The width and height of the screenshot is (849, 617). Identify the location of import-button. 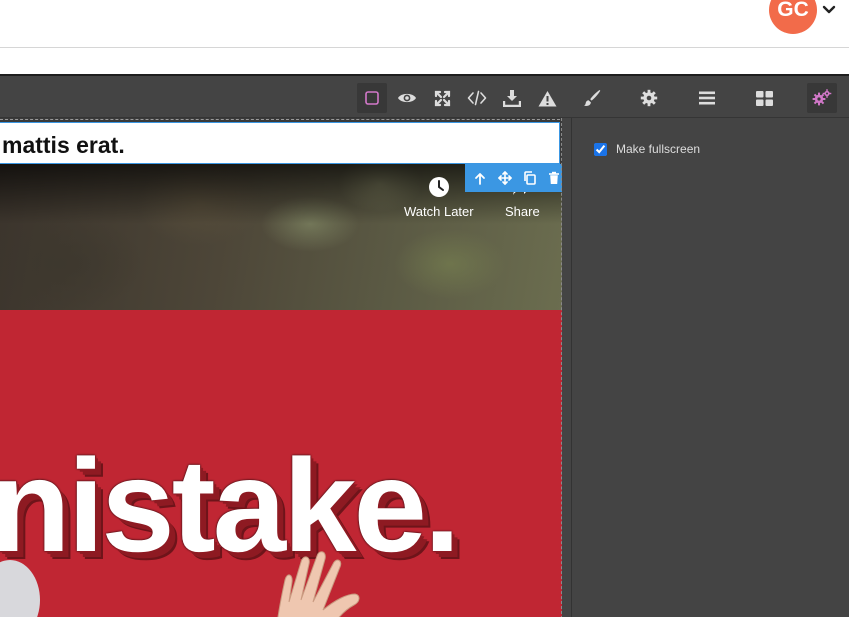
(512, 98).